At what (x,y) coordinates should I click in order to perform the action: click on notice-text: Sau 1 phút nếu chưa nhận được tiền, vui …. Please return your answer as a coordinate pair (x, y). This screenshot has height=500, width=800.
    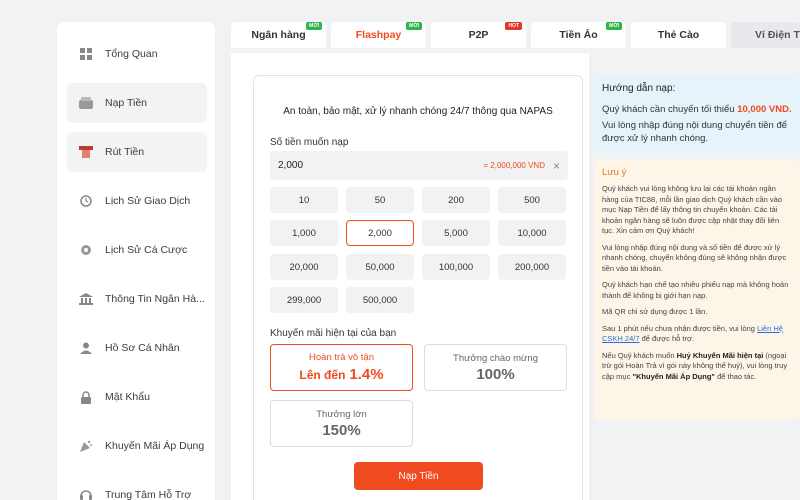
    Looking at the image, I should click on (678, 328).